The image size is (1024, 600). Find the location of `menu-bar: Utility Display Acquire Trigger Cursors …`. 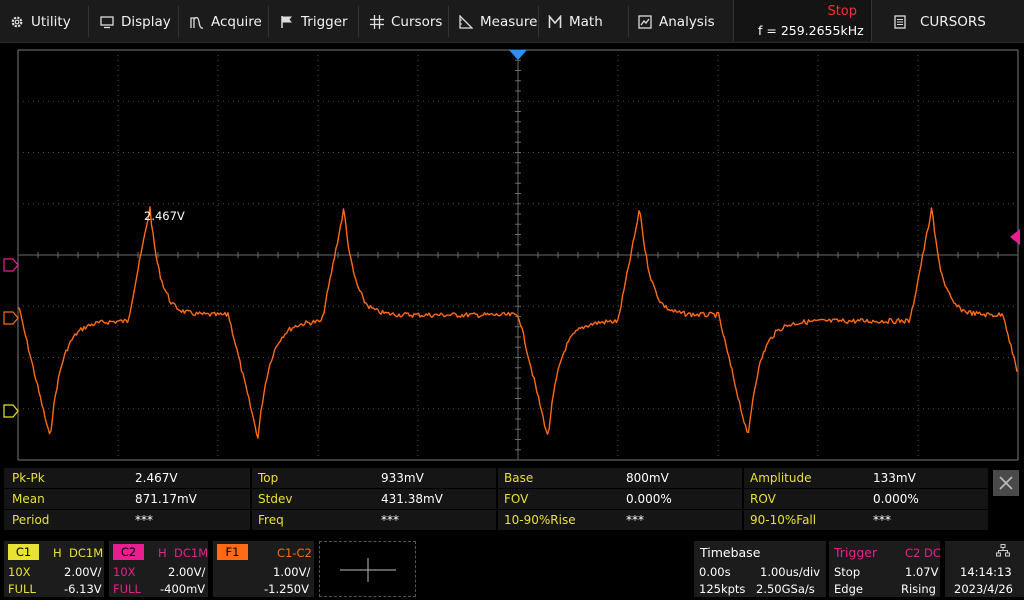

menu-bar: Utility Display Acquire Trigger Cursors … is located at coordinates (512, 21).